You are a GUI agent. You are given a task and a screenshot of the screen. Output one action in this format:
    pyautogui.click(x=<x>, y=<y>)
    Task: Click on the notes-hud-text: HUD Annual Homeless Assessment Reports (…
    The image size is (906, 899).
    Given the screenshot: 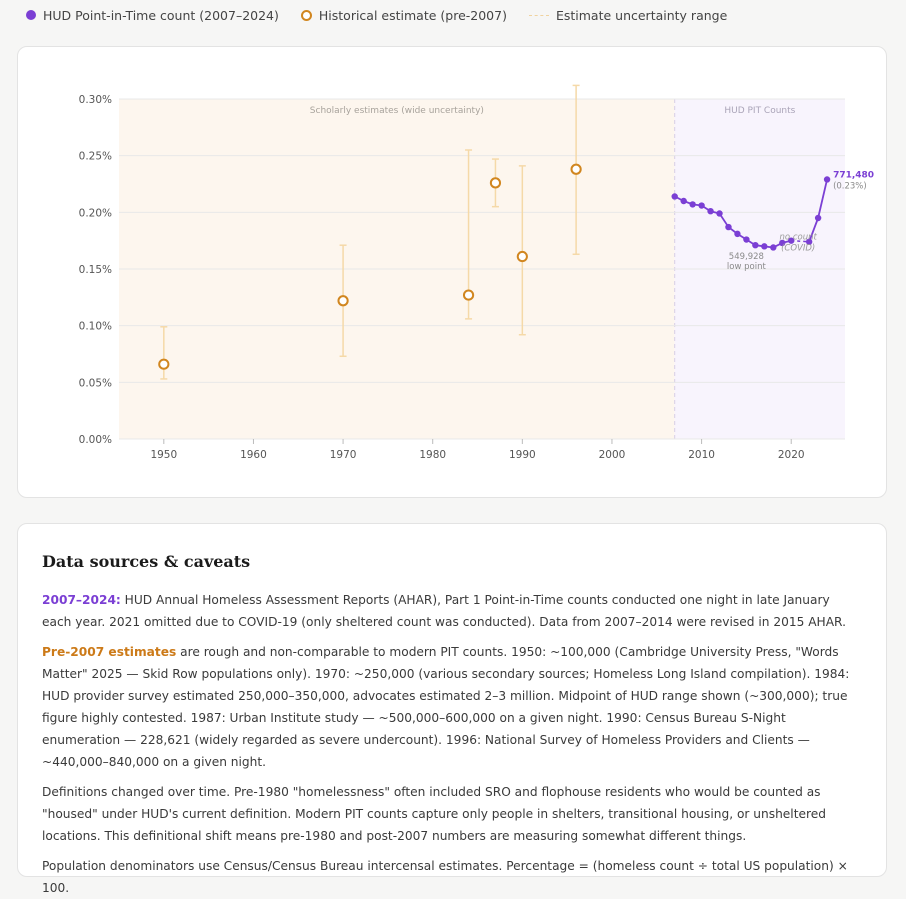 What is the action you would take?
    pyautogui.click(x=444, y=611)
    